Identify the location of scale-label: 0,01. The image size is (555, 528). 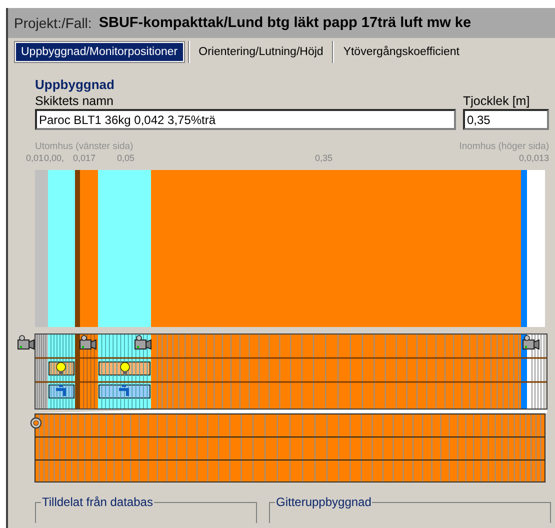
(35, 158).